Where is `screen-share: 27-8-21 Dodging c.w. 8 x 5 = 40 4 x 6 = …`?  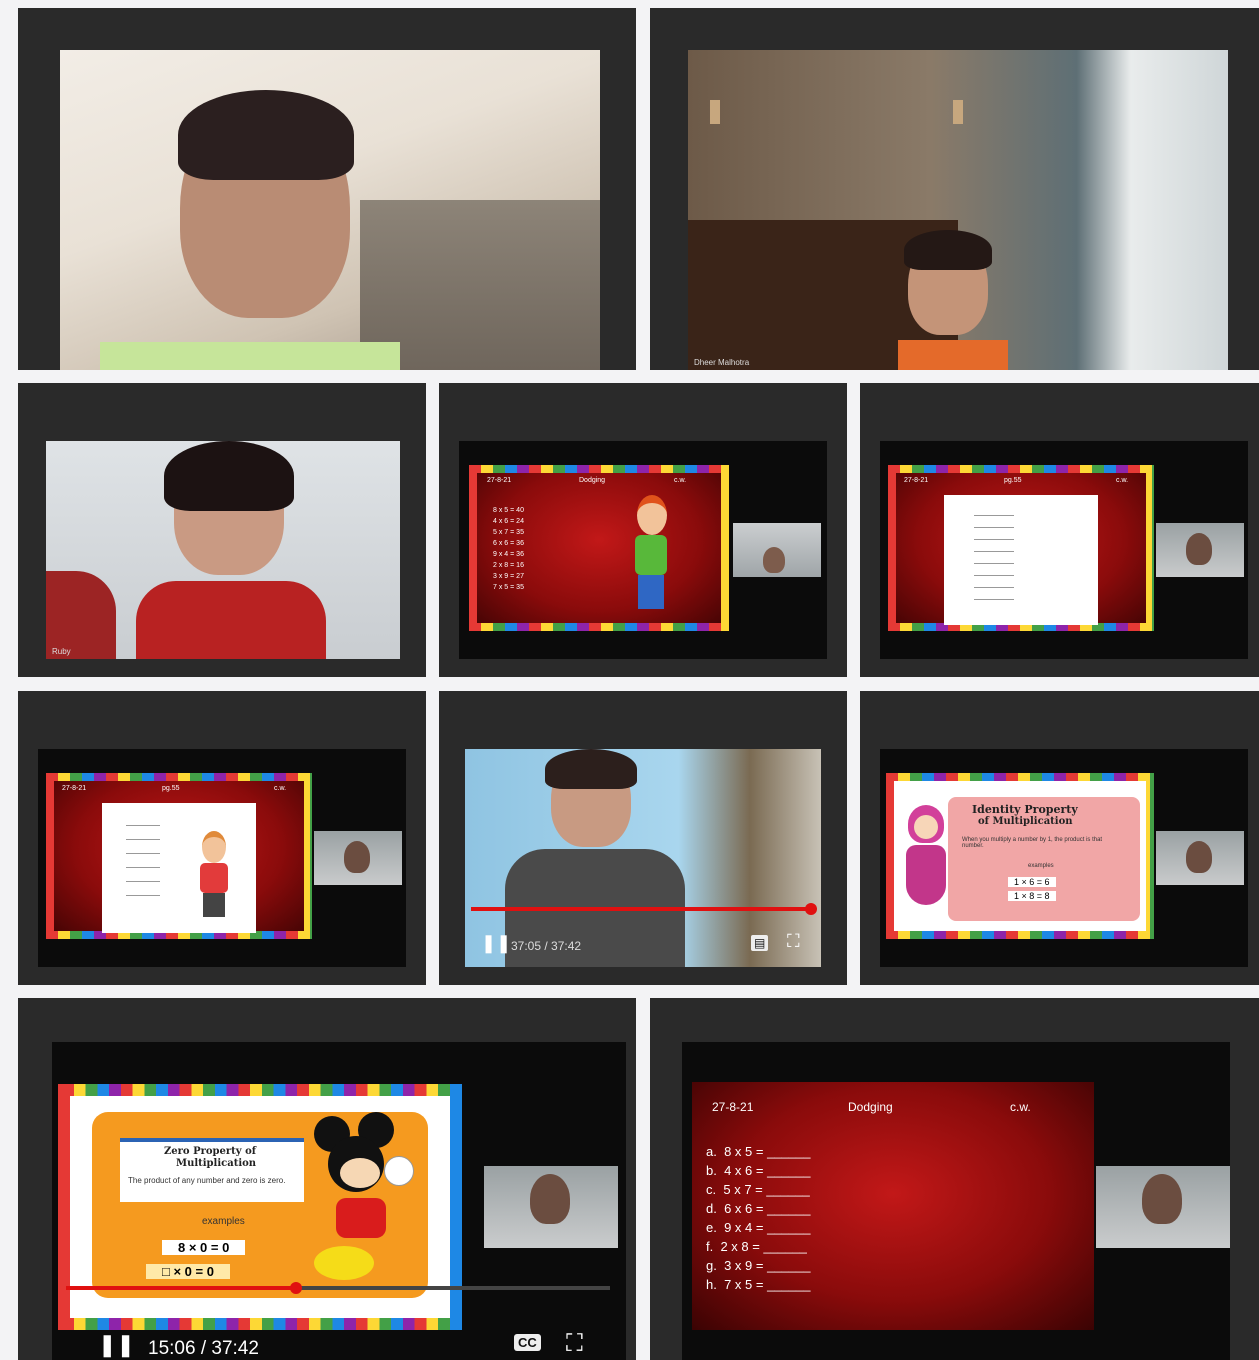
screen-share: 27-8-21 Dodging c.w. 8 x 5 = 40 4 x 6 = … is located at coordinates (643, 550).